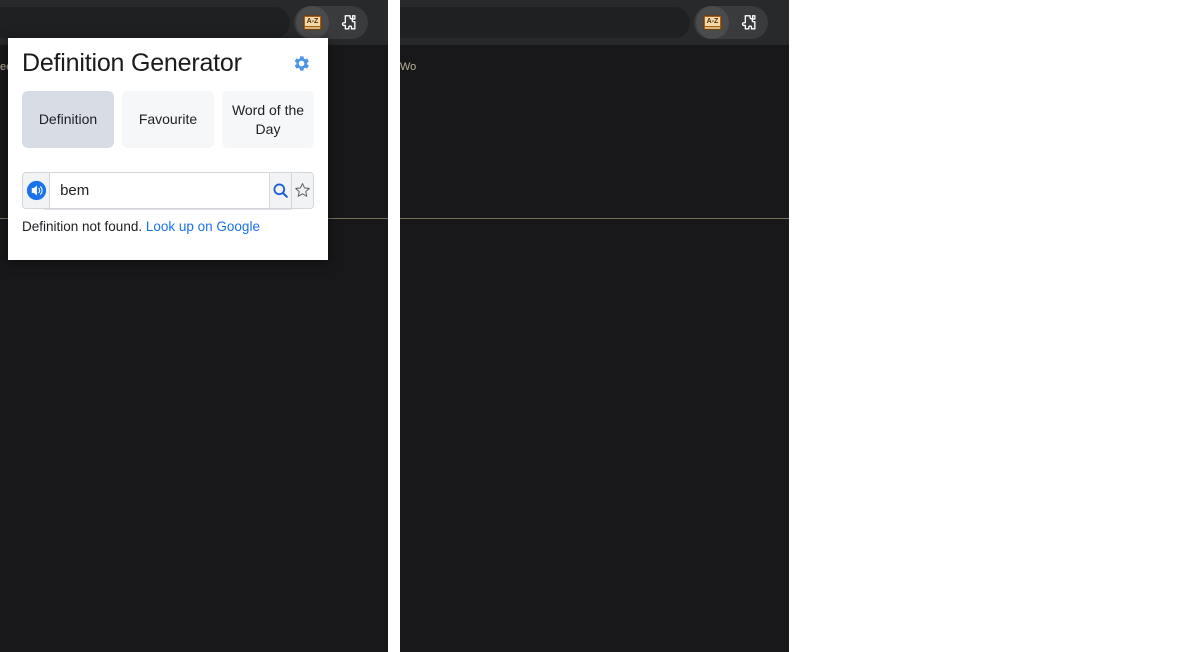  I want to click on tab-word-of-the-day: Word of the Day, so click(268, 119).